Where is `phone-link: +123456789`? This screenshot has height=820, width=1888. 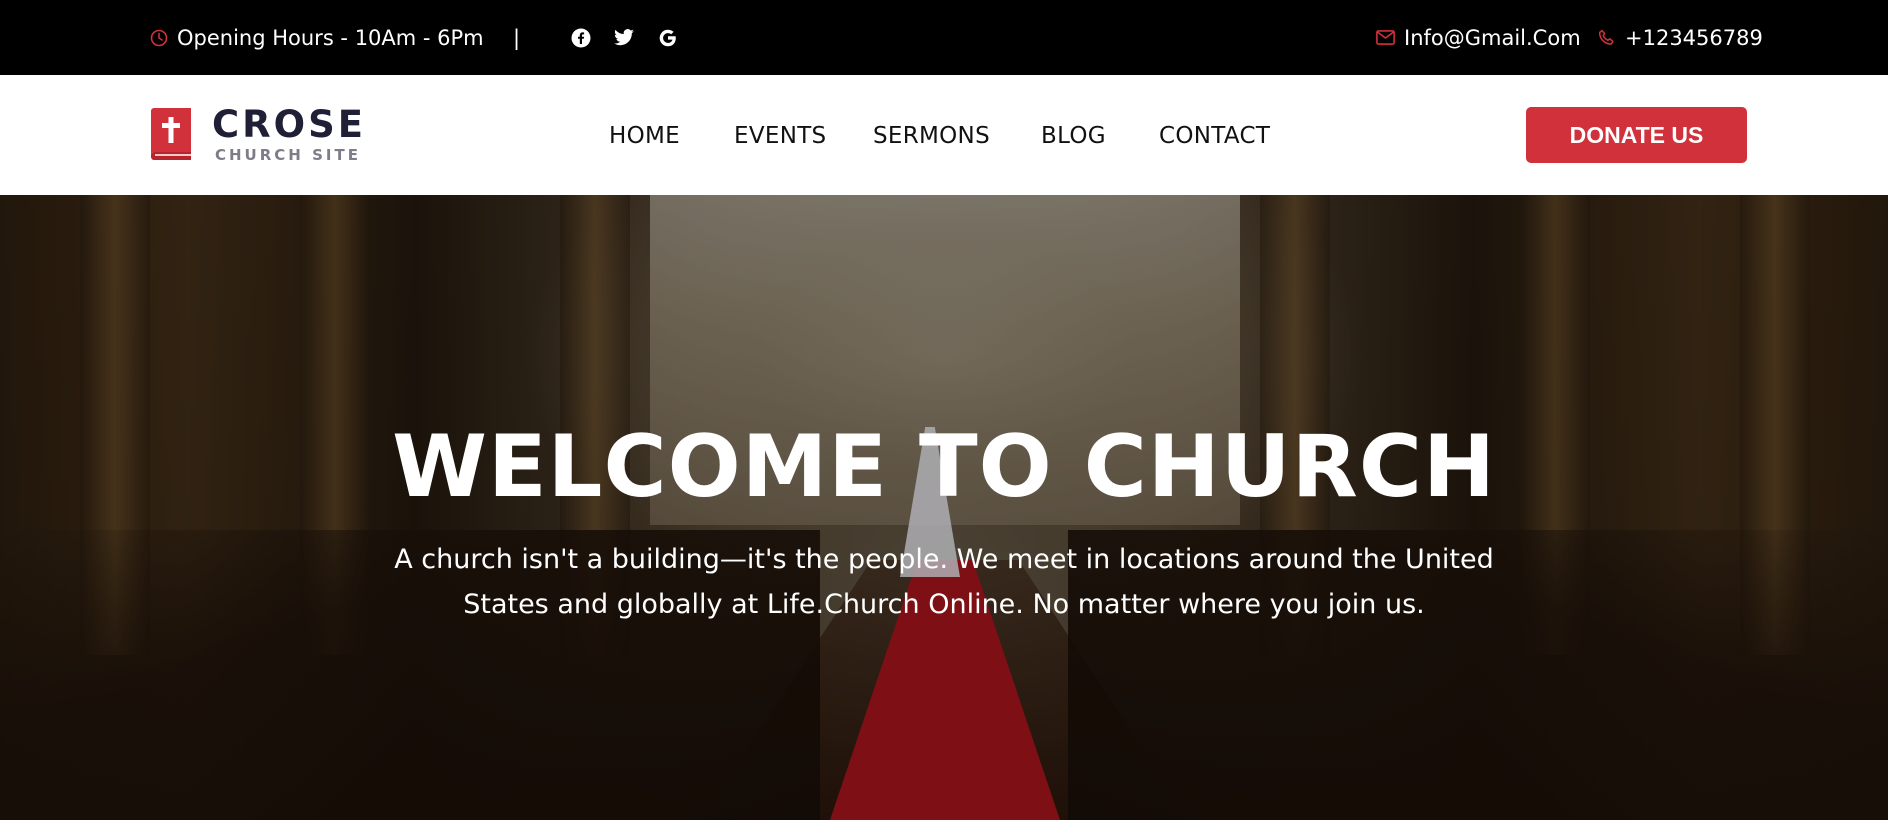 phone-link: +123456789 is located at coordinates (1680, 37).